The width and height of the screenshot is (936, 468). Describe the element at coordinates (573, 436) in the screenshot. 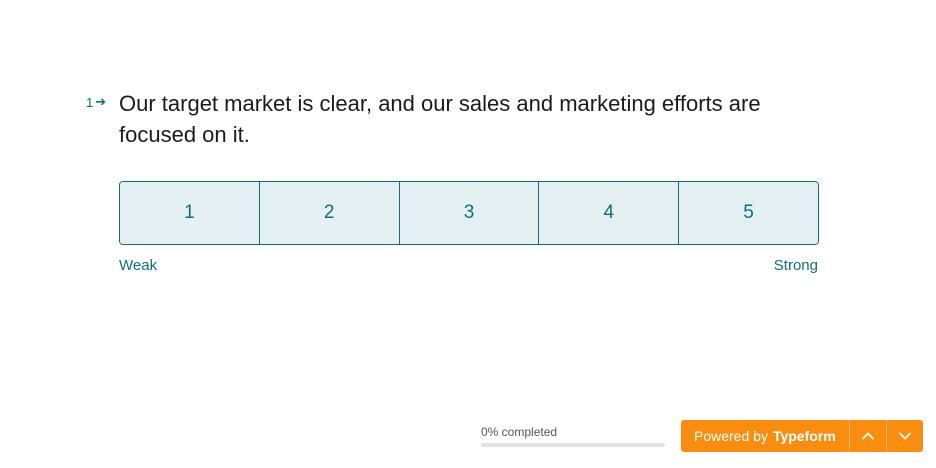

I see `progress-indicator: 0% completed` at that location.